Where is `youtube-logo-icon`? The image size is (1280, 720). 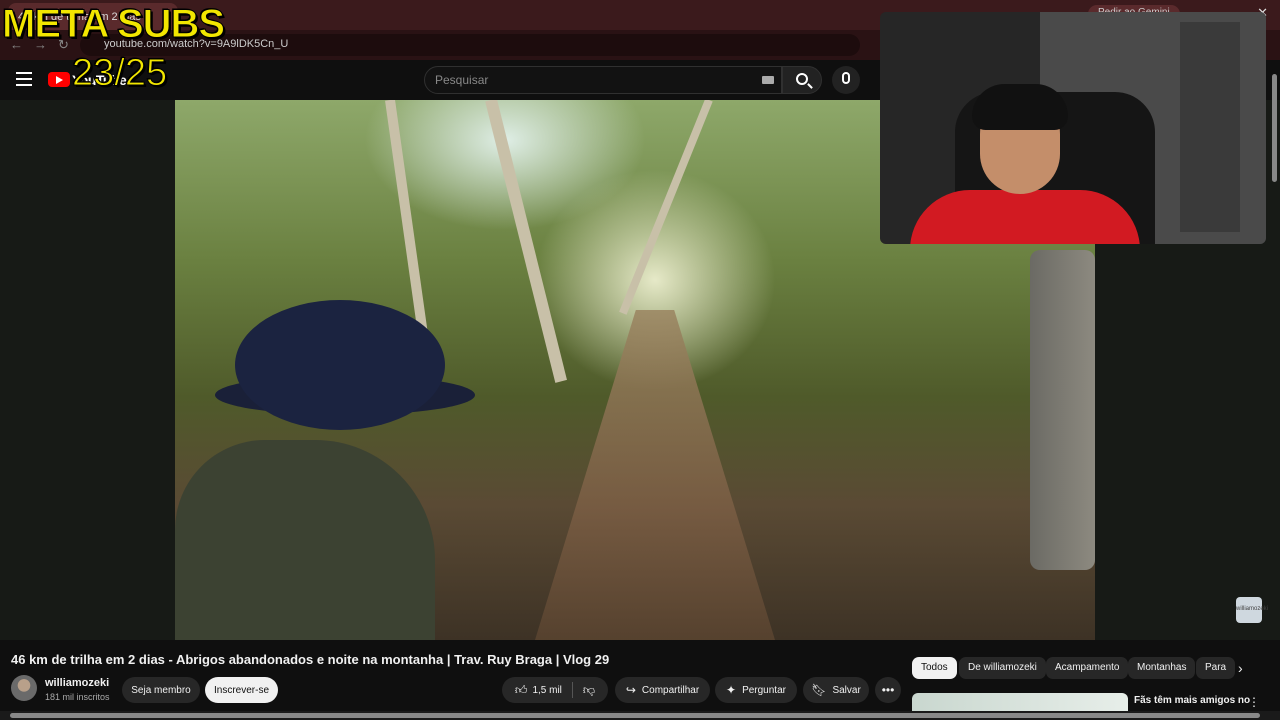
youtube-logo-icon is located at coordinates (59, 79).